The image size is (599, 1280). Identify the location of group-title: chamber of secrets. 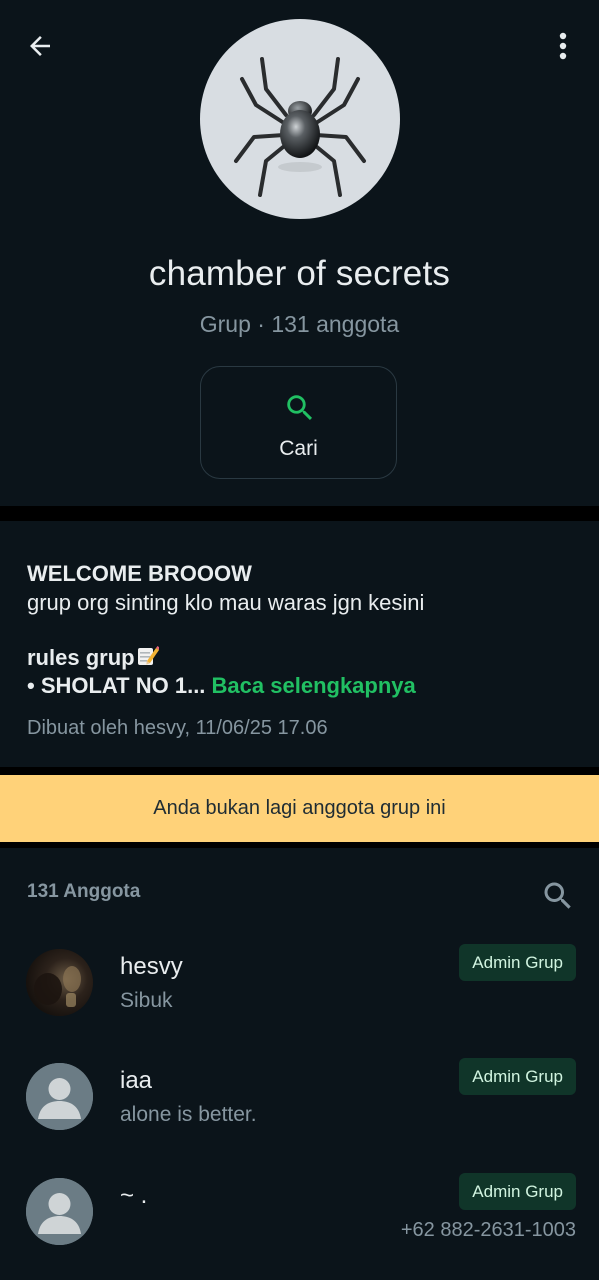
(299, 273).